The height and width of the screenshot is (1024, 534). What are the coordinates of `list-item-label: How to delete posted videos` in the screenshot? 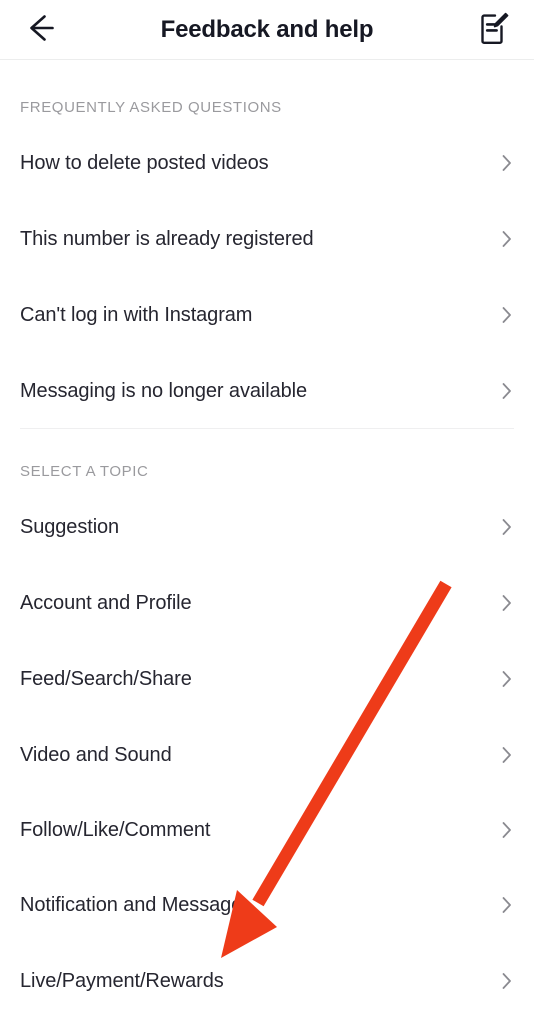 It's located at (144, 163).